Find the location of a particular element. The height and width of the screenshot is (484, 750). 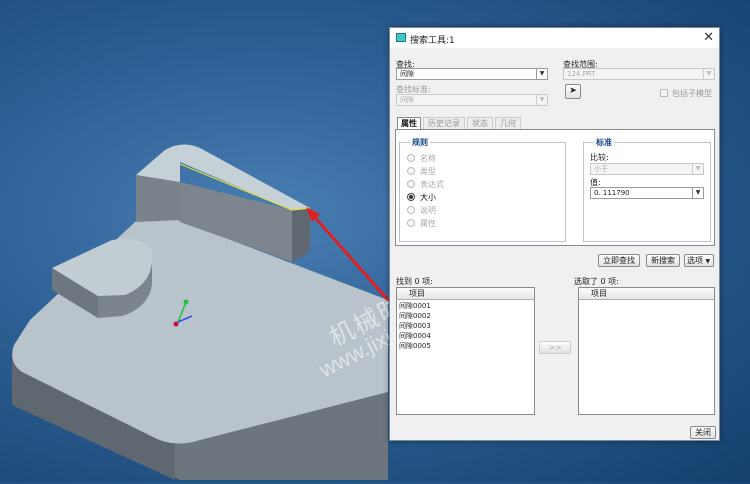

selected-items-list: 项目 is located at coordinates (646, 351).